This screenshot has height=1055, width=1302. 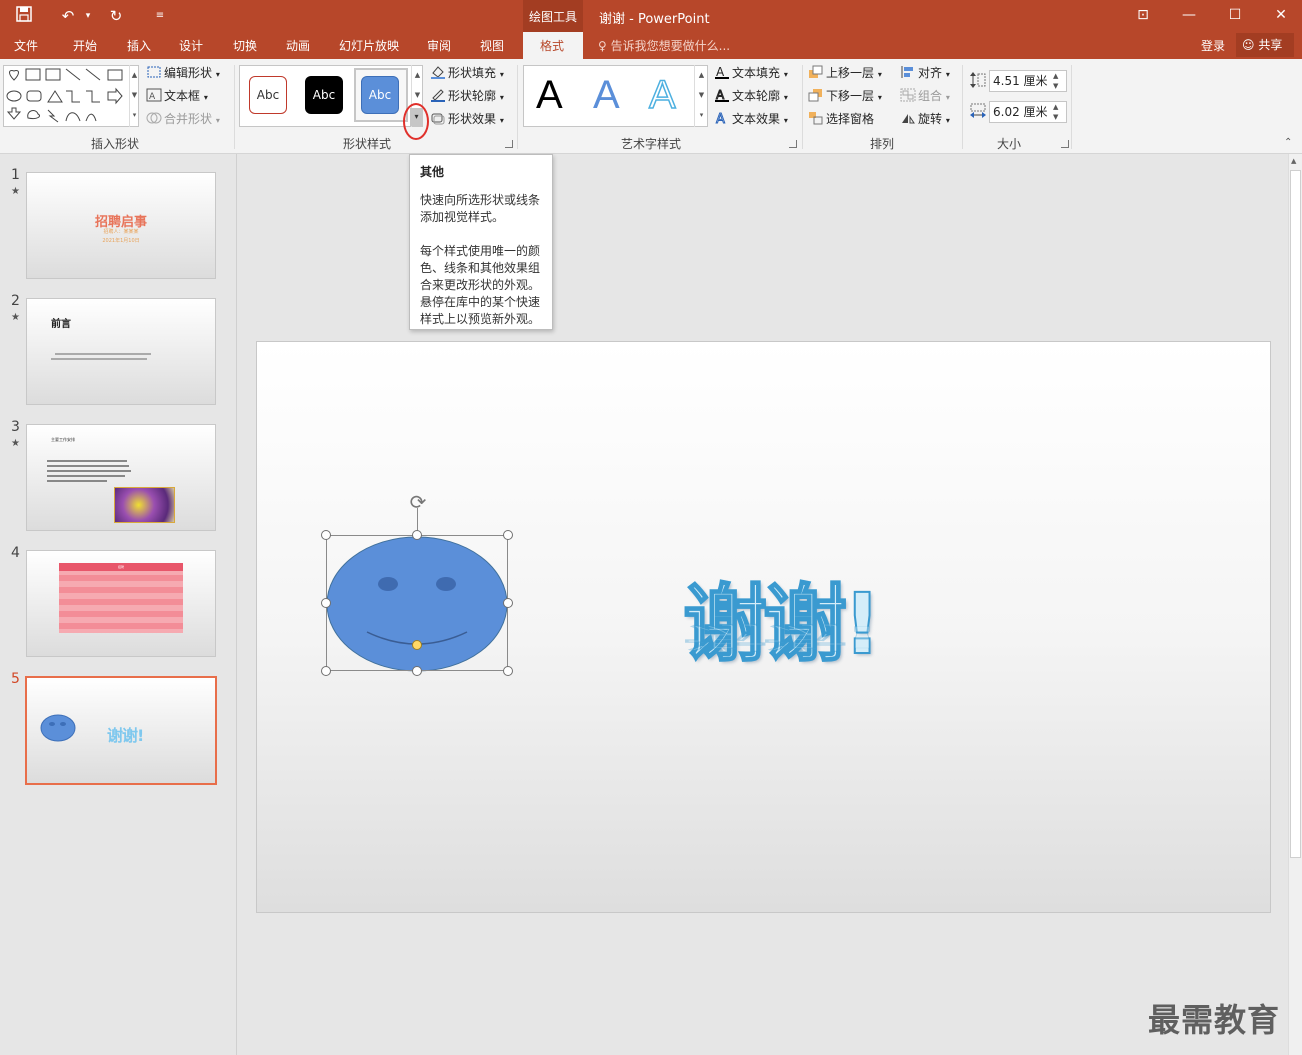 What do you see at coordinates (908, 95) in the screenshot?
I see `group-icon` at bounding box center [908, 95].